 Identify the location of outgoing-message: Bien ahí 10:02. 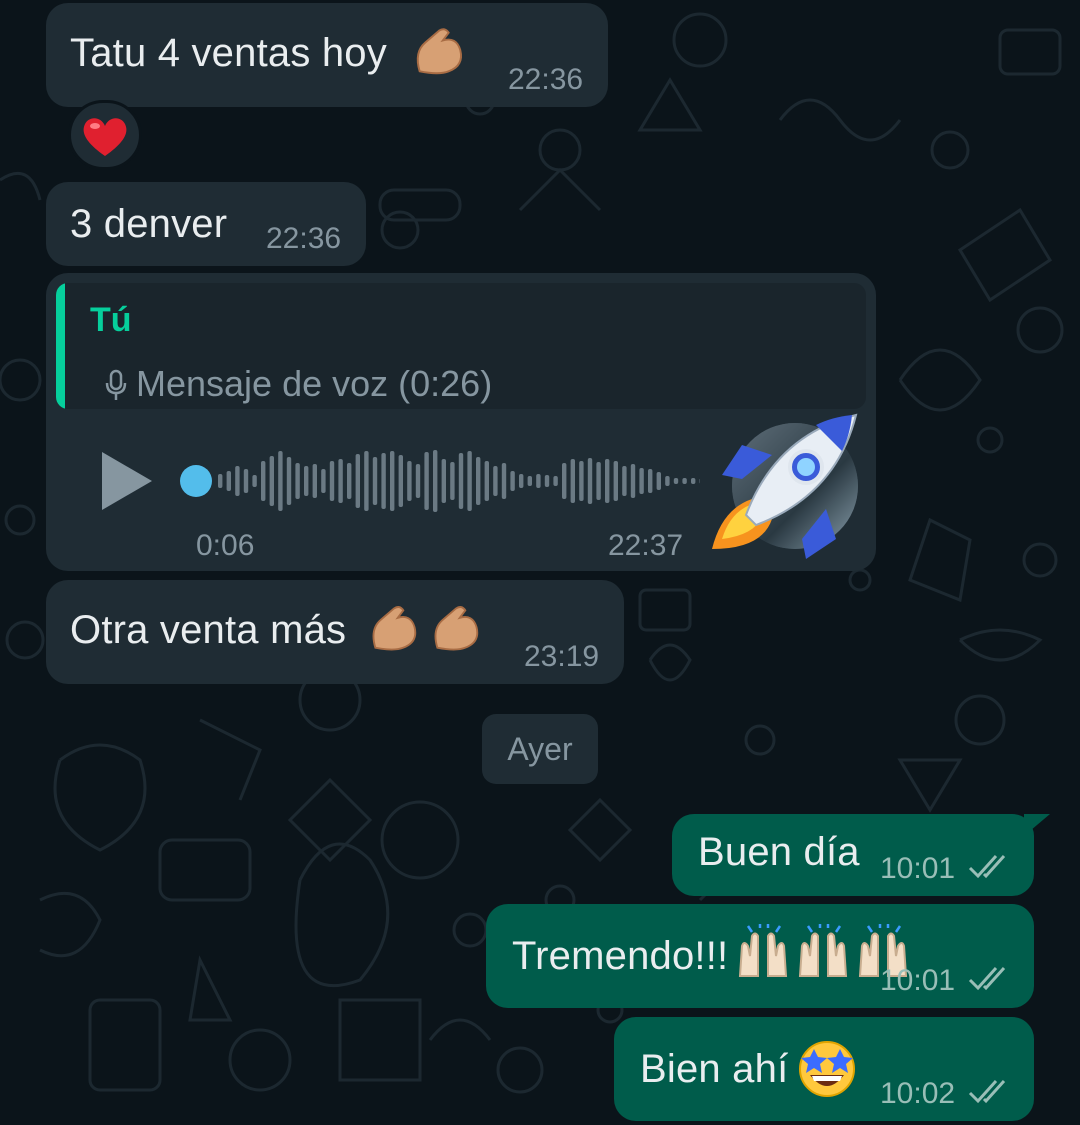
(824, 1069).